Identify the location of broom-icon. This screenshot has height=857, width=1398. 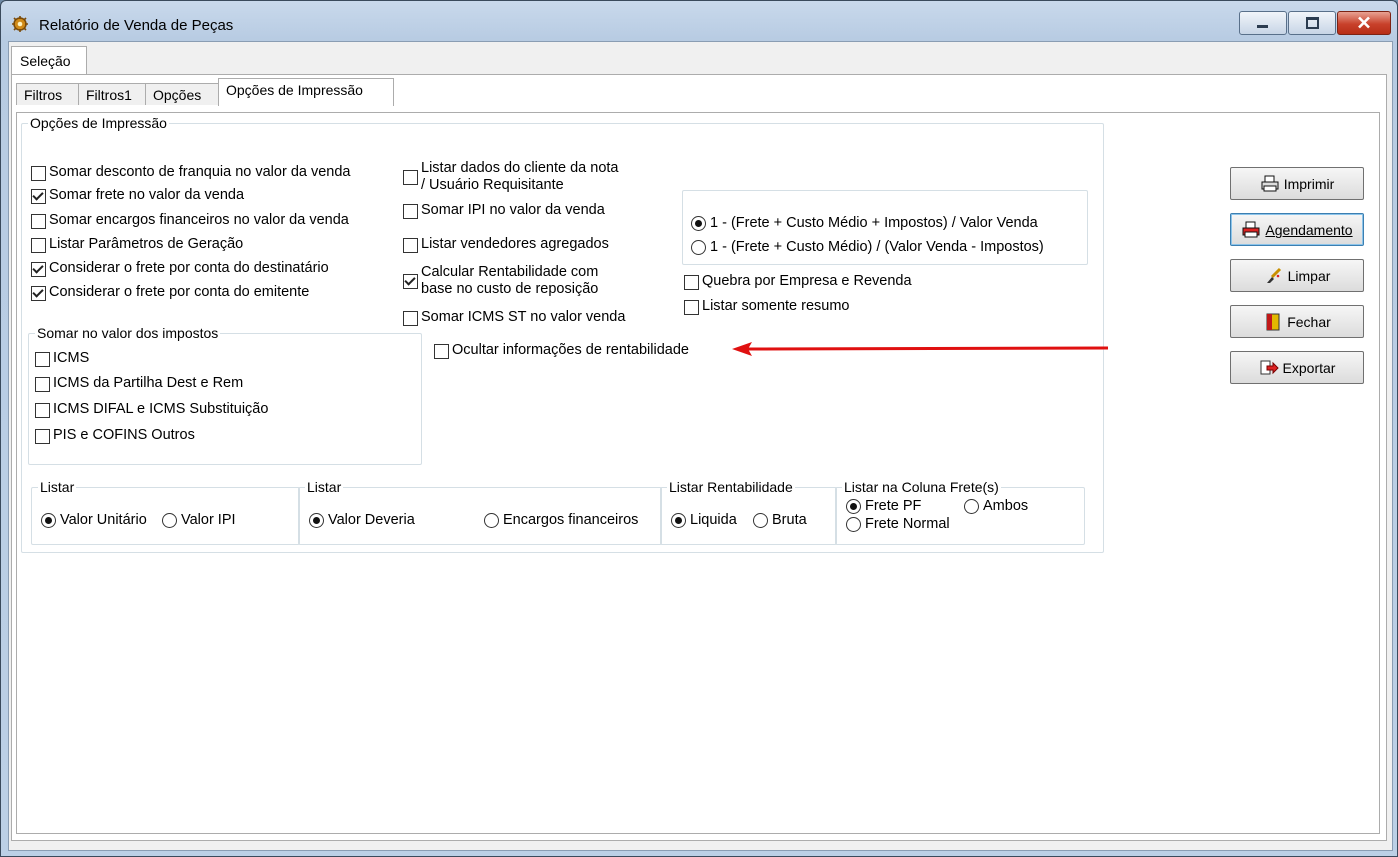
(1273, 275).